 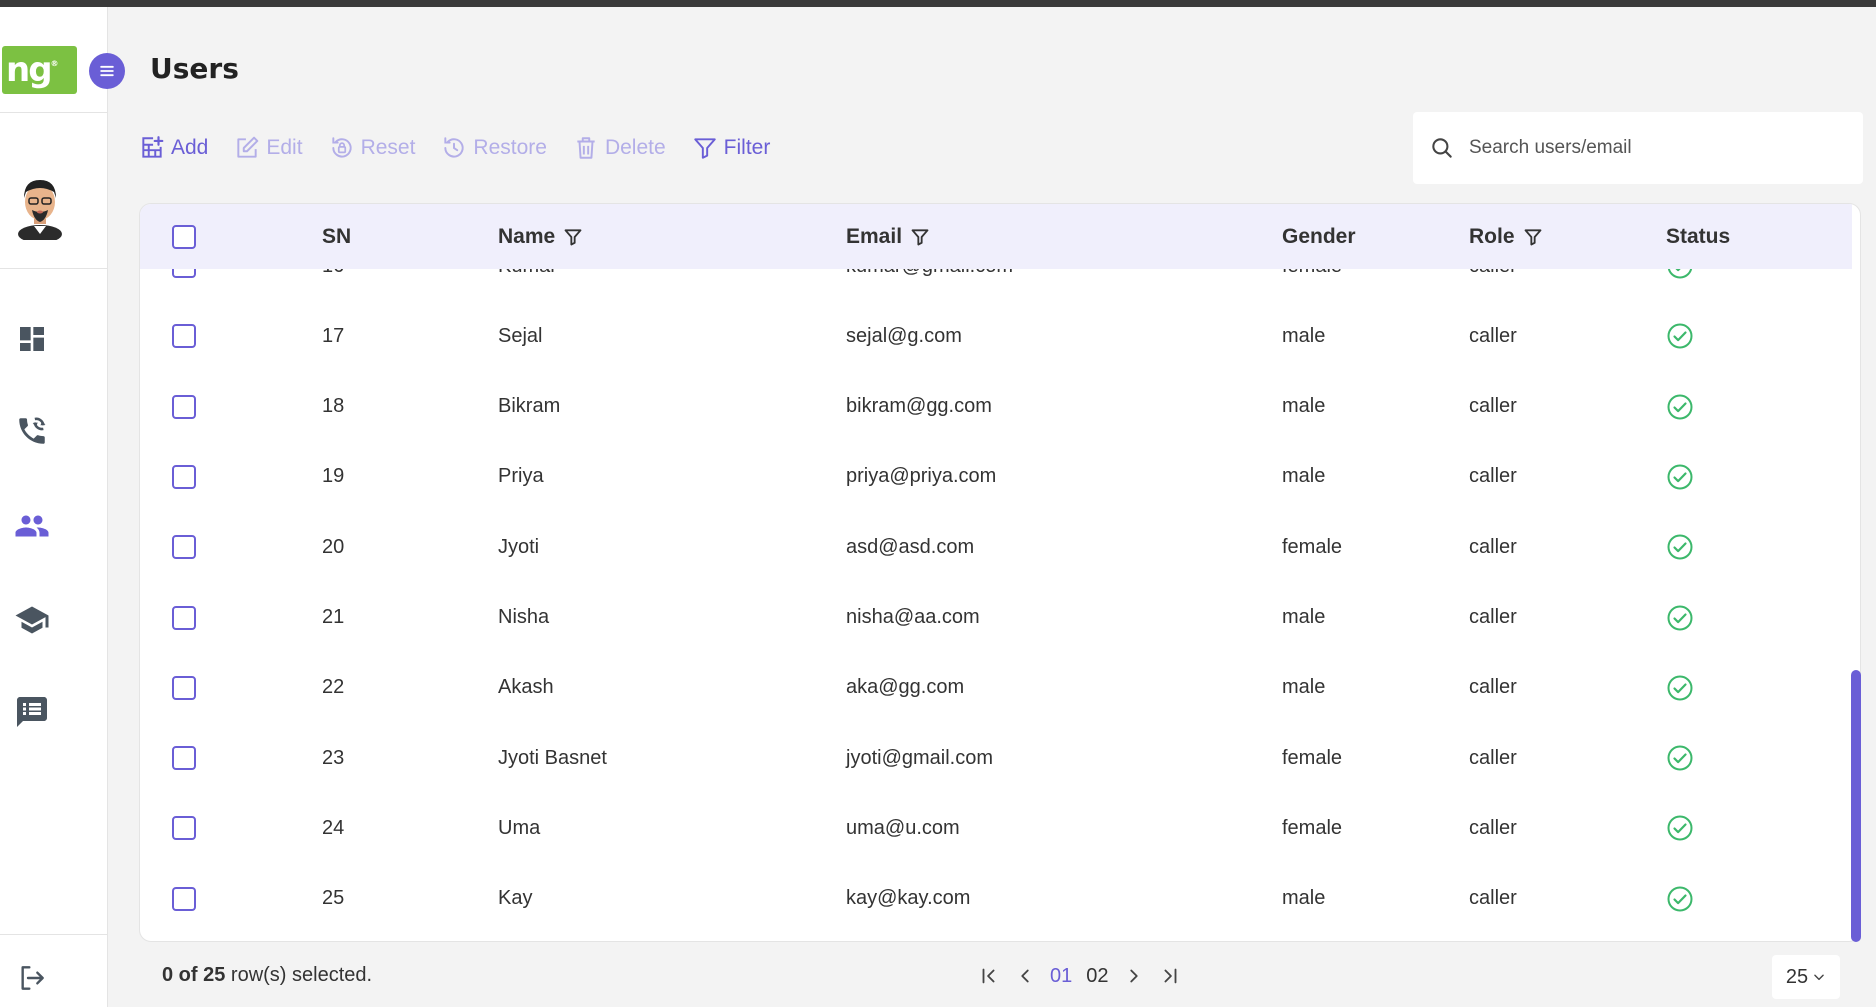 What do you see at coordinates (32, 620) in the screenshot?
I see `sidebar-item-training` at bounding box center [32, 620].